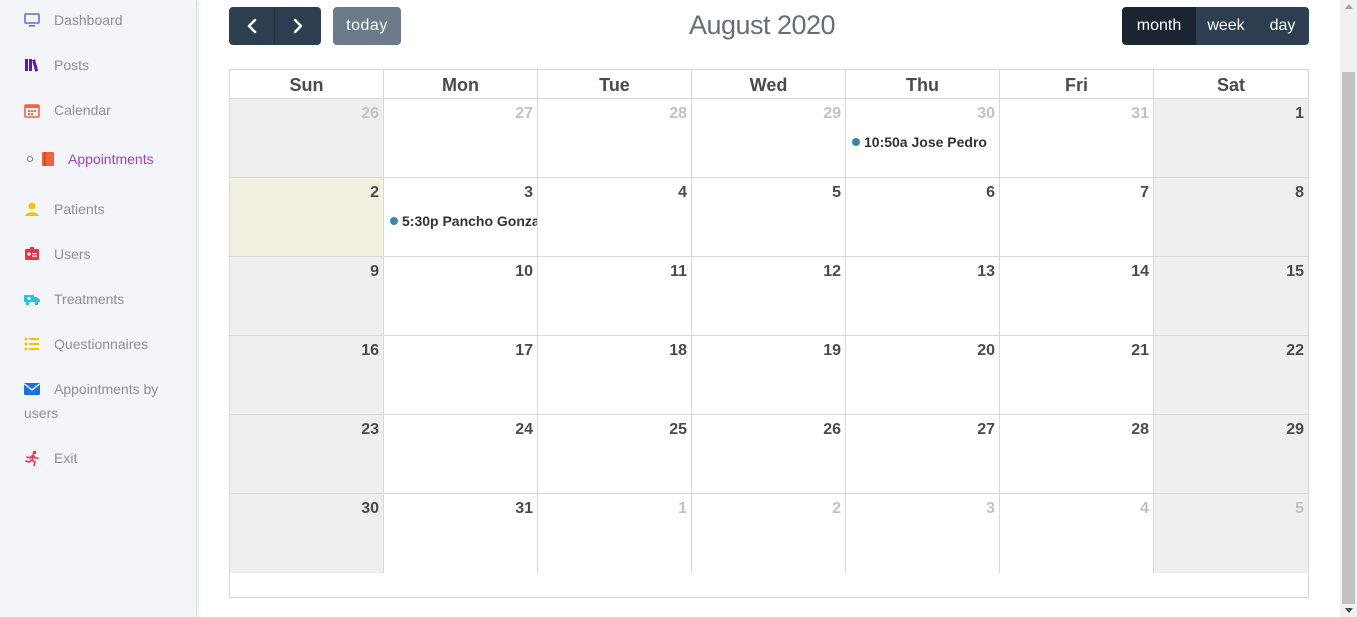 The image size is (1357, 617). What do you see at coordinates (307, 296) in the screenshot?
I see `day-cell: 9` at bounding box center [307, 296].